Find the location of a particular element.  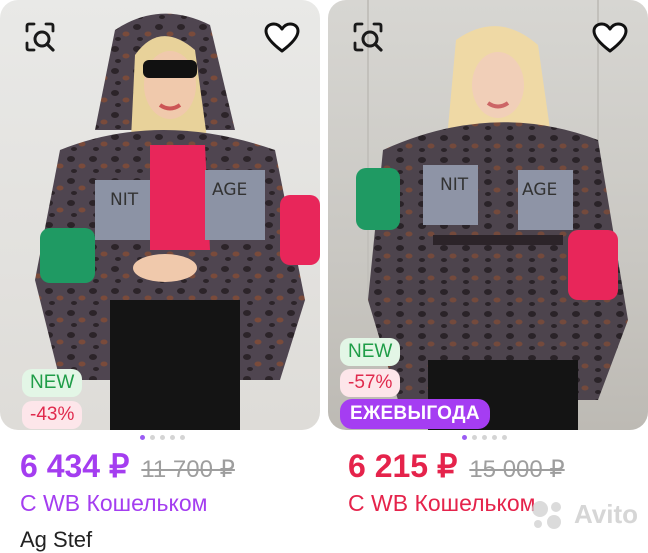

old-price: 15 000 ₽ is located at coordinates (517, 469).